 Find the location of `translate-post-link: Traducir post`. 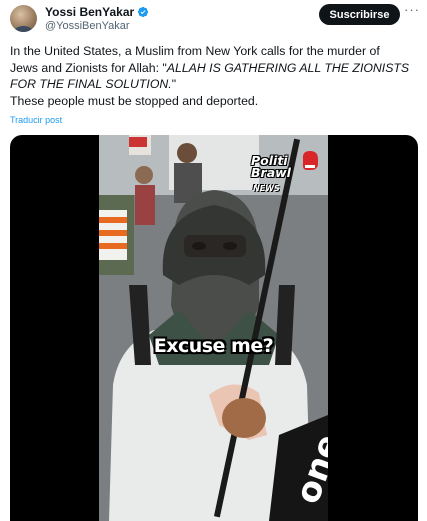

translate-post-link: Traducir post is located at coordinates (36, 120).